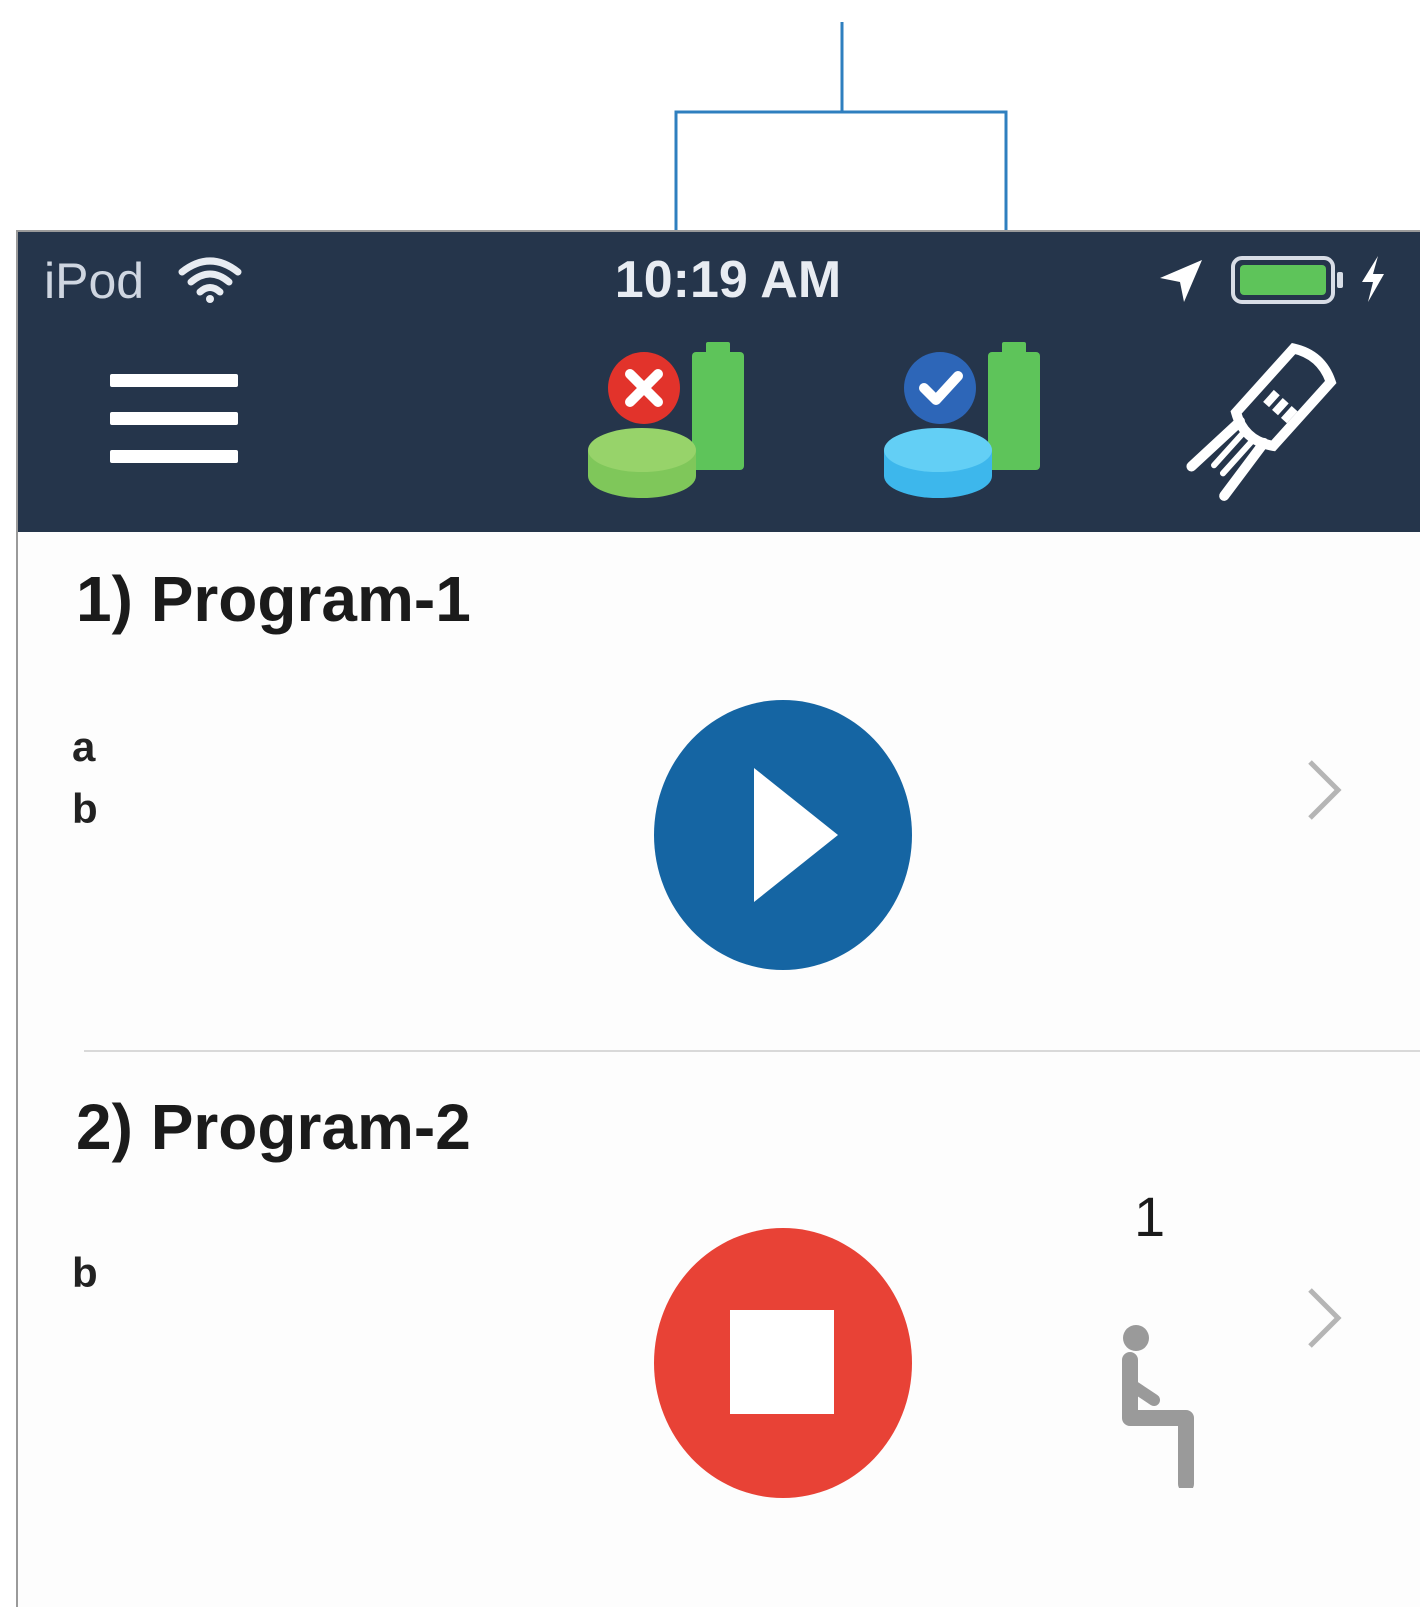 This screenshot has height=1607, width=1420. Describe the element at coordinates (94, 281) in the screenshot. I see `carrier-label: iPod` at that location.